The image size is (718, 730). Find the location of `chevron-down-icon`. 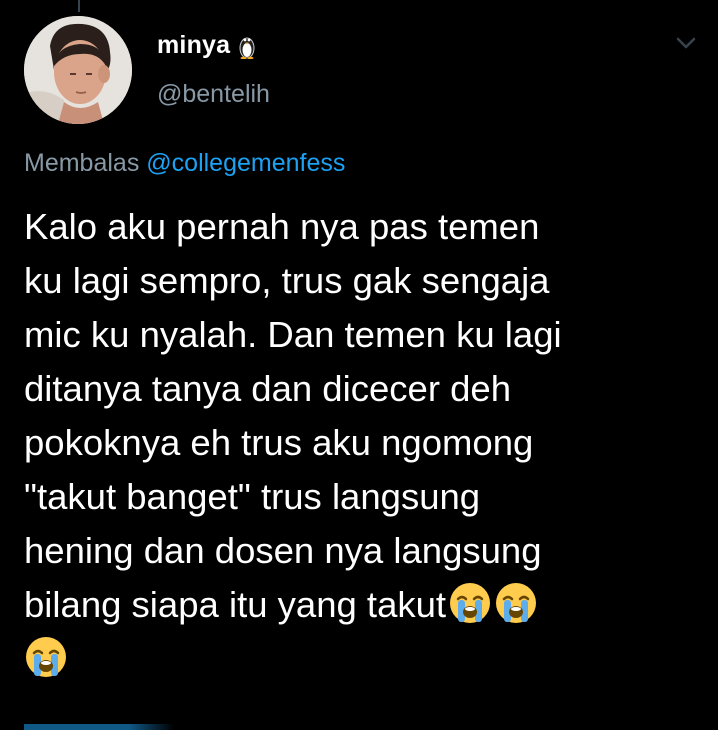

chevron-down-icon is located at coordinates (686, 43).